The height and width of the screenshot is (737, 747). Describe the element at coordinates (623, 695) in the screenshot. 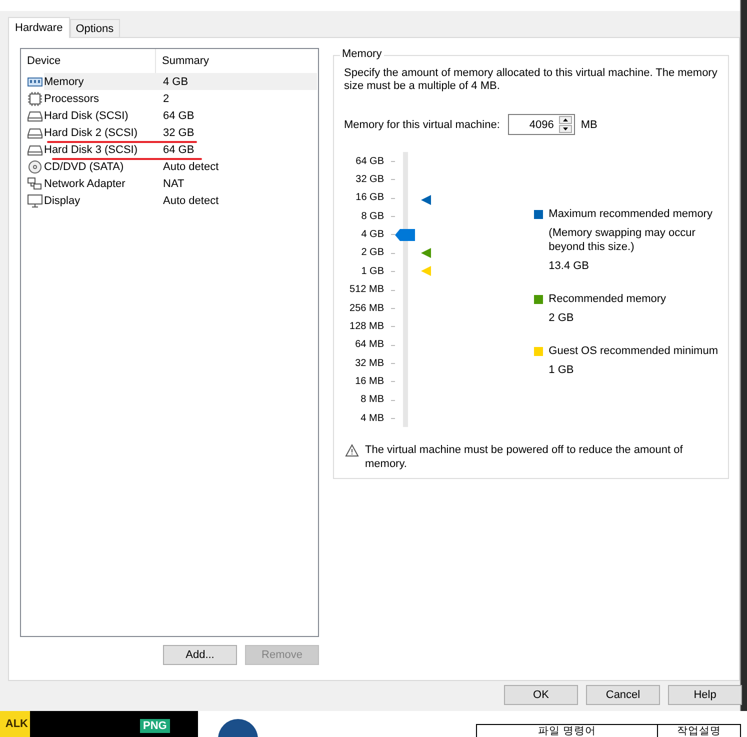

I see `dialog-button: Cancel` at that location.